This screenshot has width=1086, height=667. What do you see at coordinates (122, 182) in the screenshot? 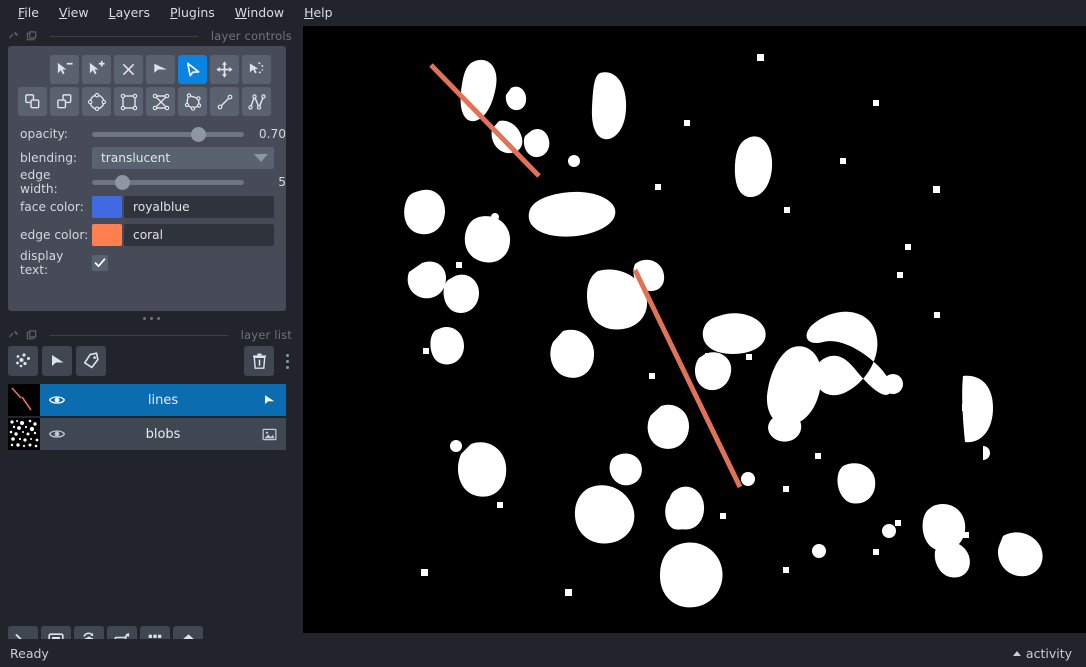
I see `edge-width-slider-handle` at bounding box center [122, 182].